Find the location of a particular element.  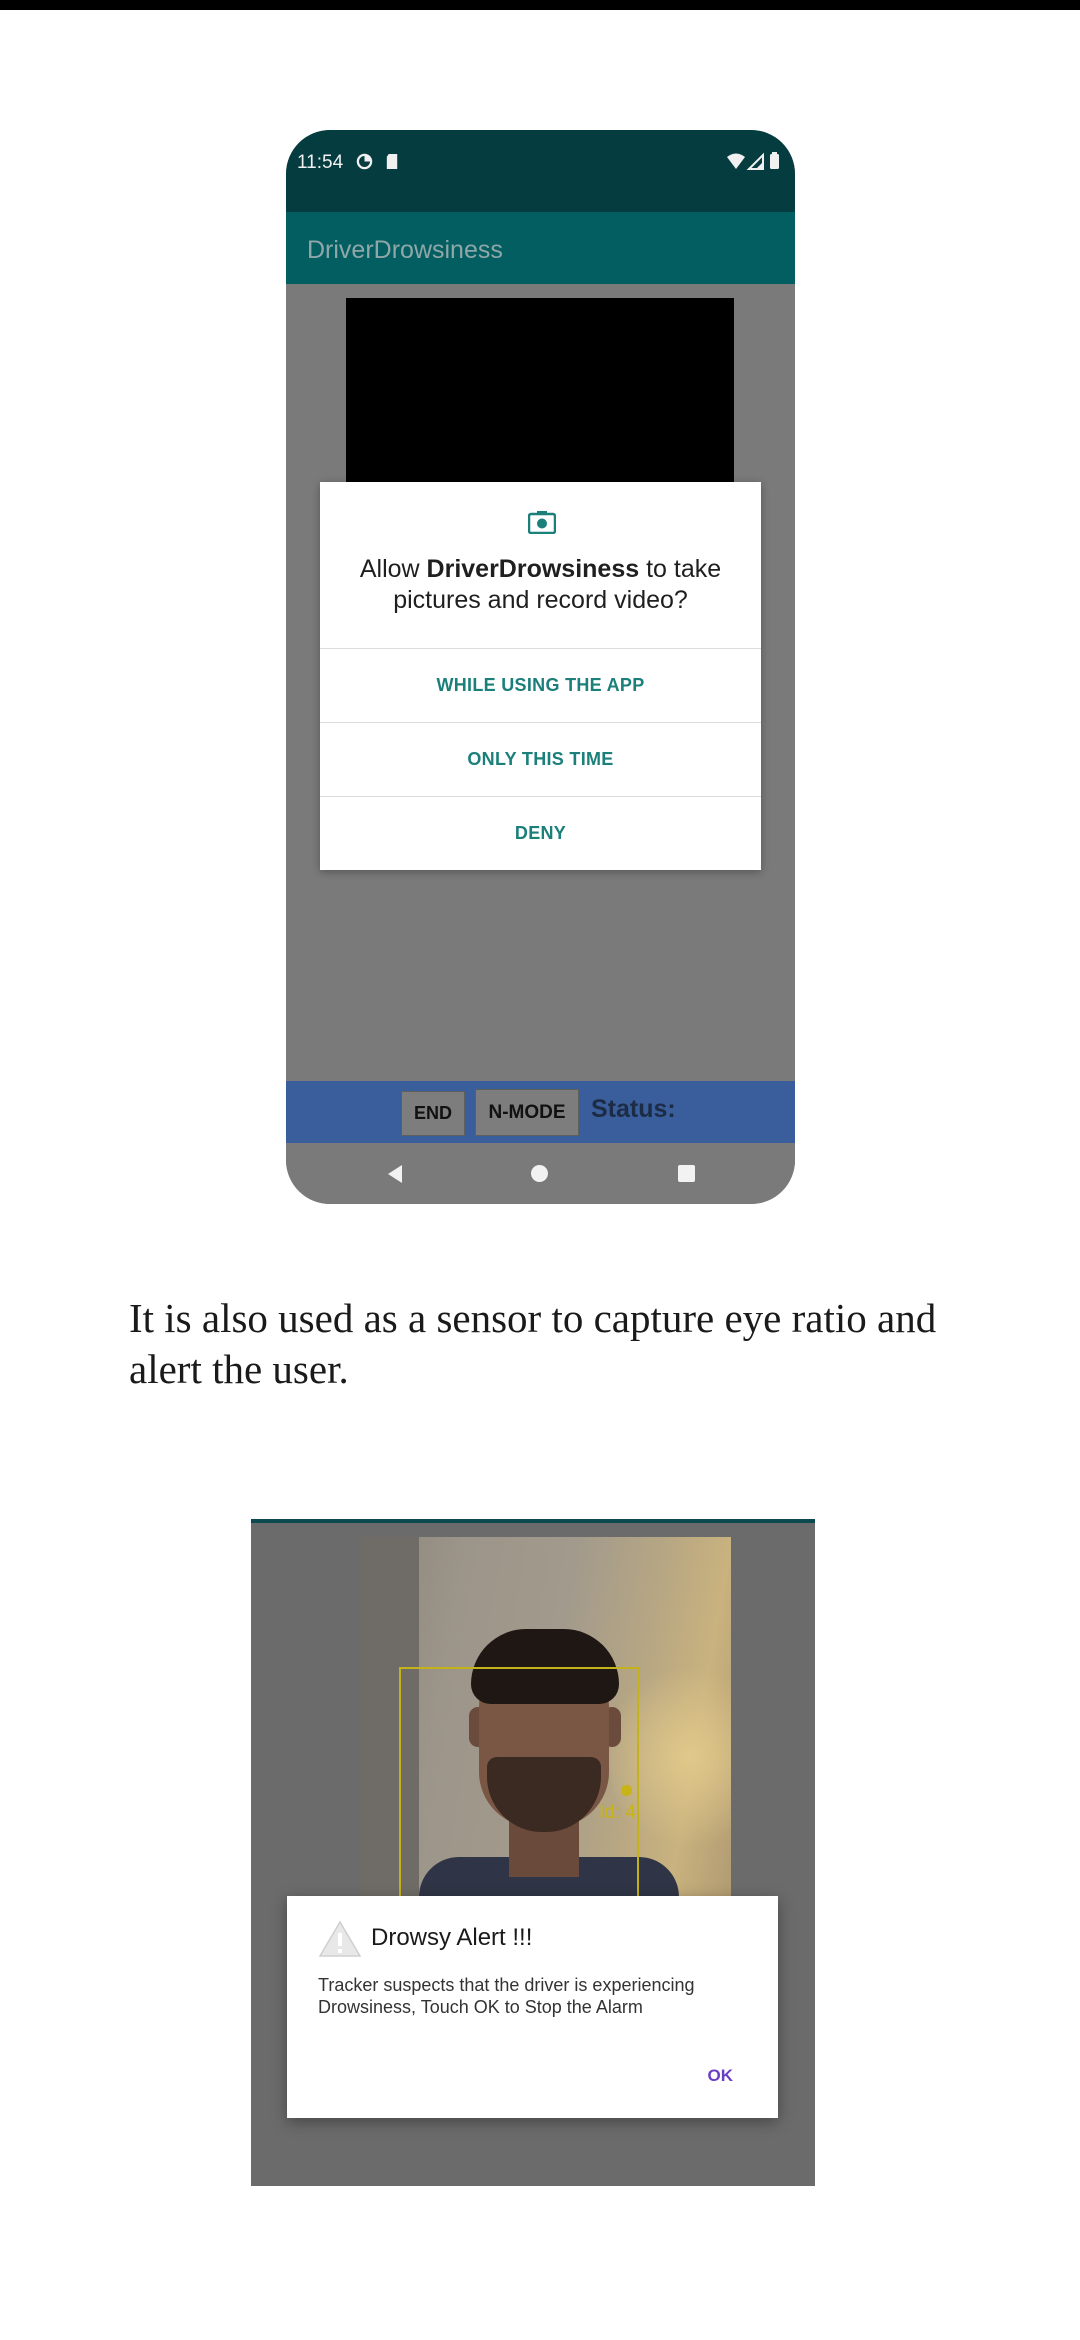

system-status-icons is located at coordinates (753, 161).